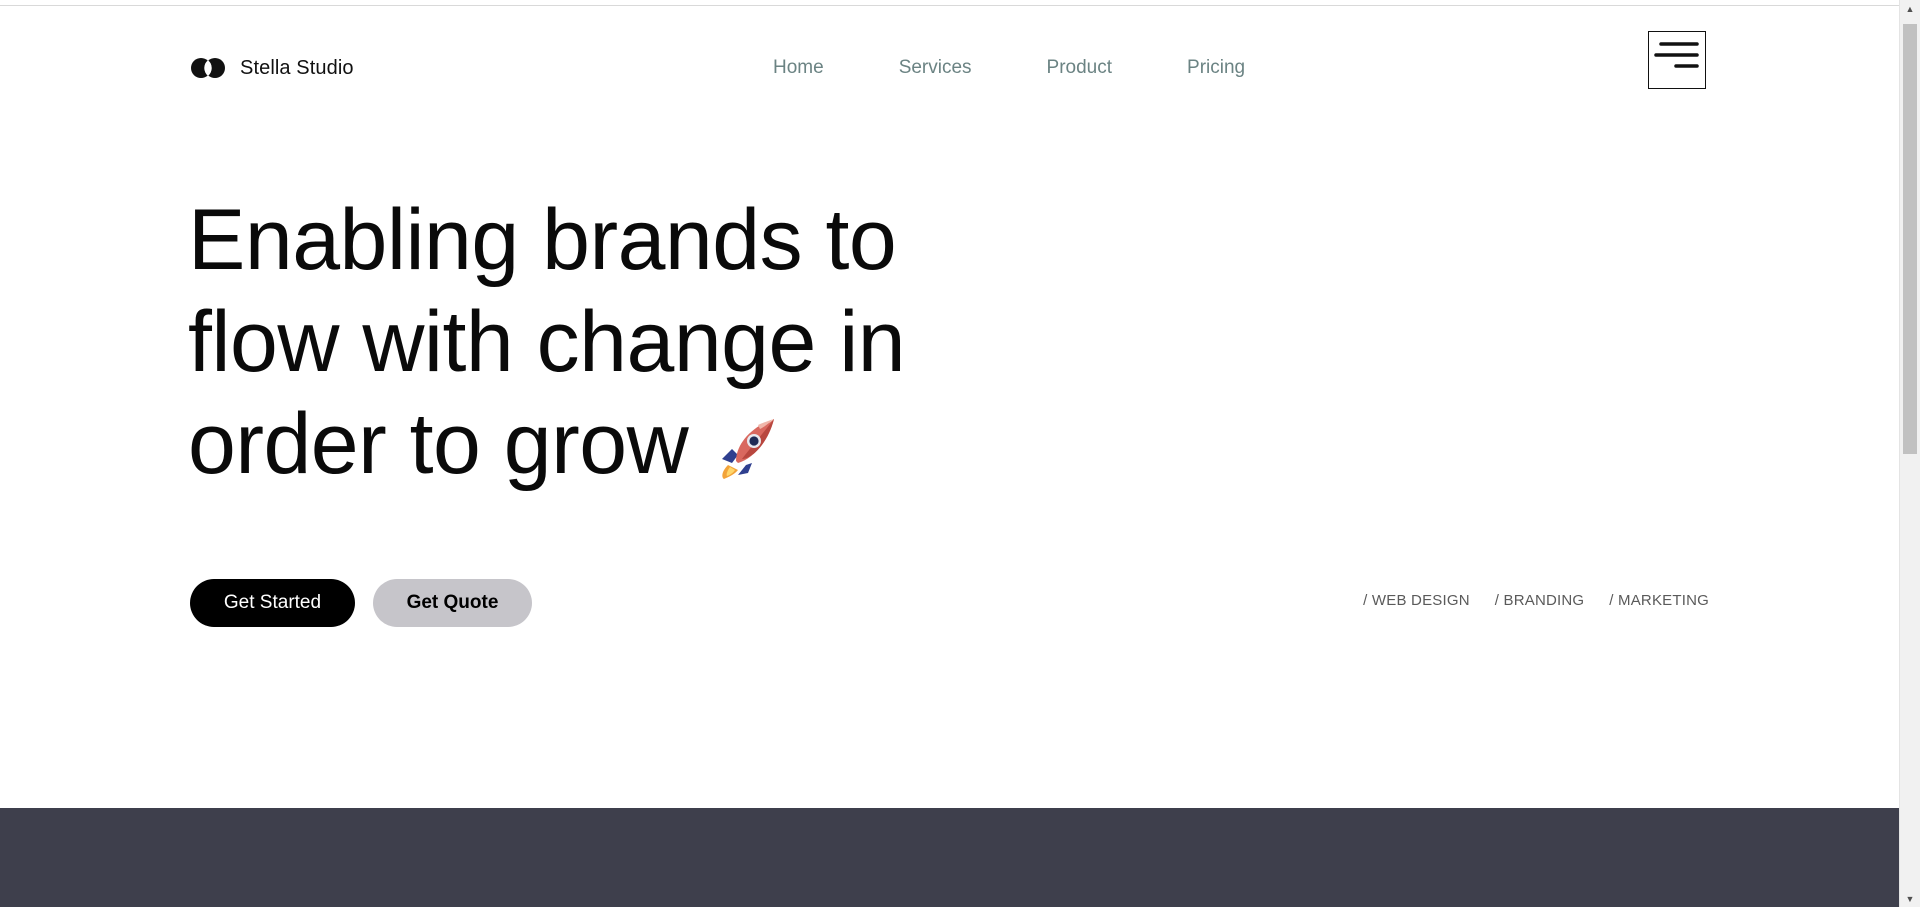  I want to click on nav-item-home: Home, so click(798, 68).